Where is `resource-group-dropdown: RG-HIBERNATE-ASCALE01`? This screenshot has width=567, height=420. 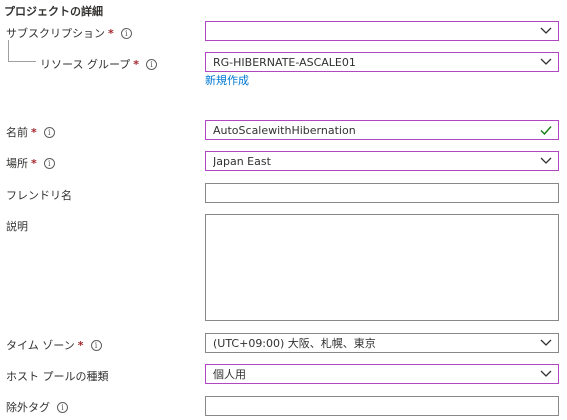
resource-group-dropdown: RG-HIBERNATE-ASCALE01 is located at coordinates (382, 62).